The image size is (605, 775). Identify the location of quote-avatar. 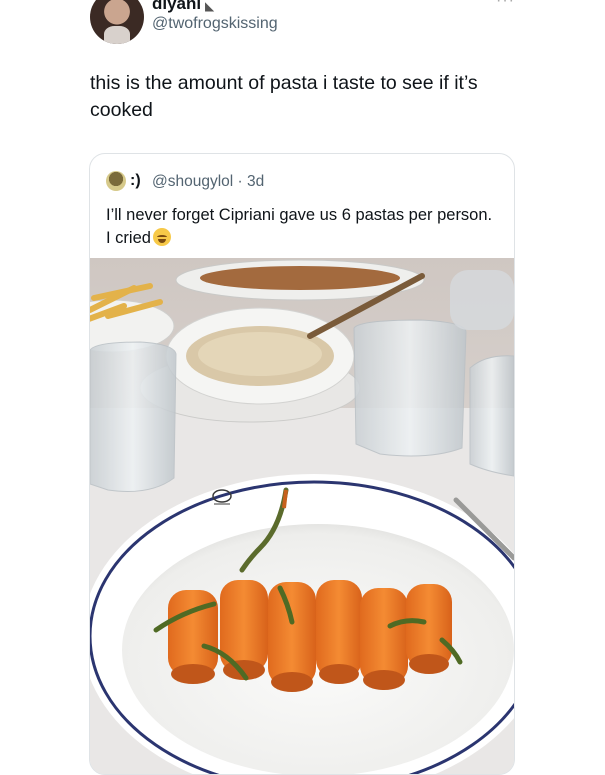
(116, 181).